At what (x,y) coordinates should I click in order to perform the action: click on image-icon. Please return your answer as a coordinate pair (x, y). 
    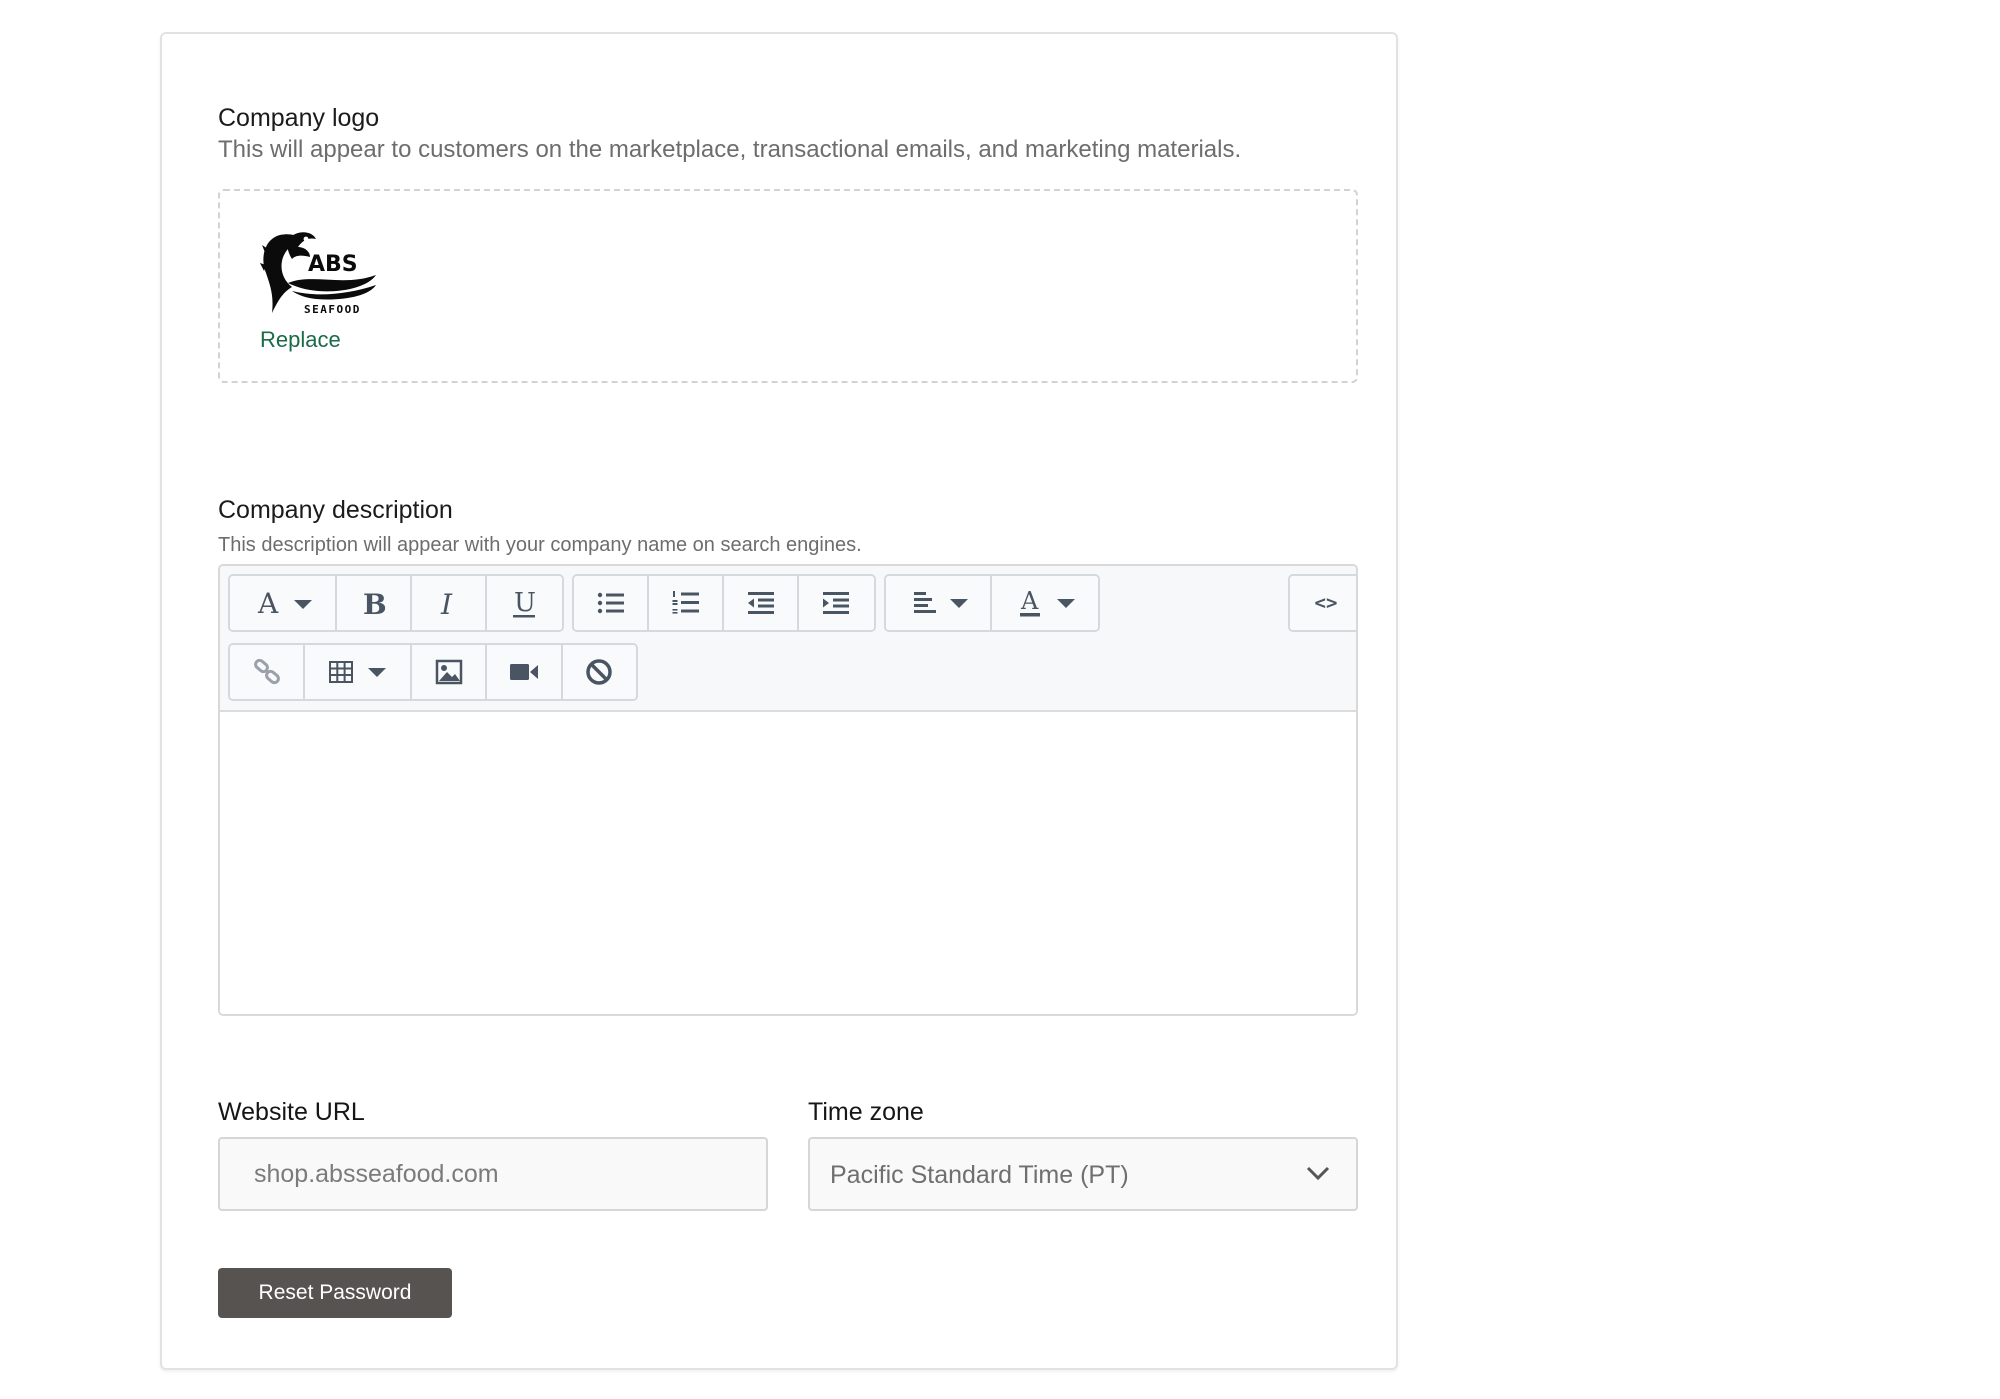
    Looking at the image, I should click on (449, 672).